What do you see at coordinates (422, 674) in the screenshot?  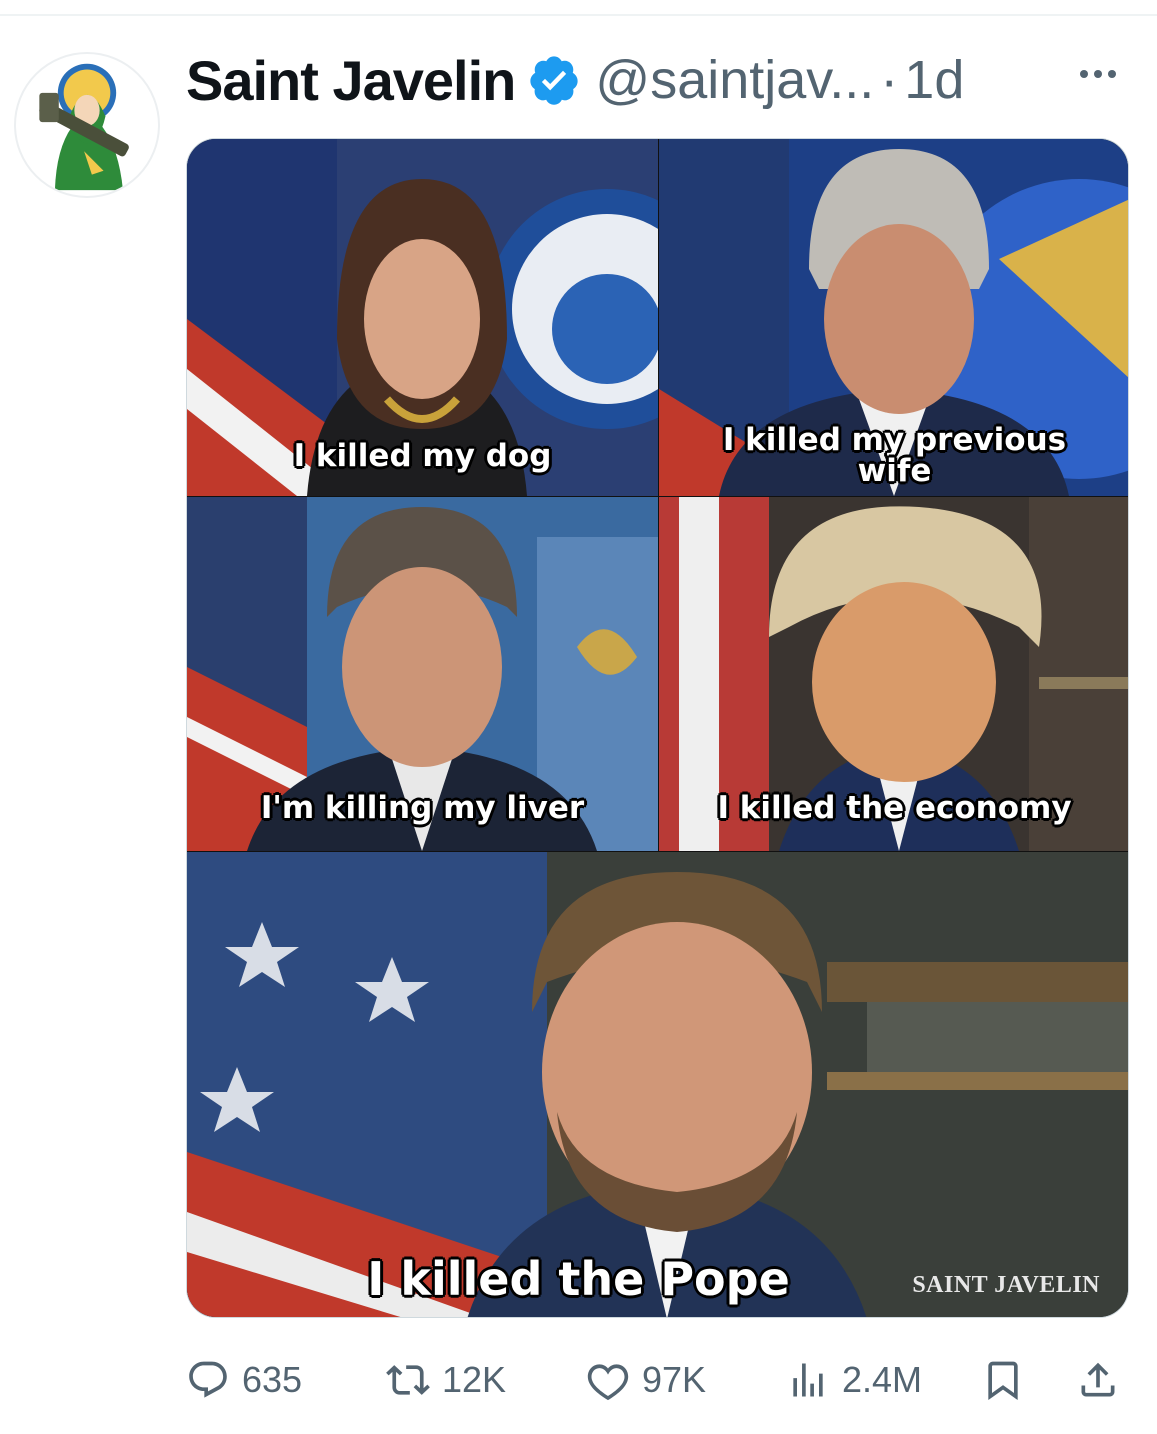 I see `media-panel-3: I'm killing my liver` at bounding box center [422, 674].